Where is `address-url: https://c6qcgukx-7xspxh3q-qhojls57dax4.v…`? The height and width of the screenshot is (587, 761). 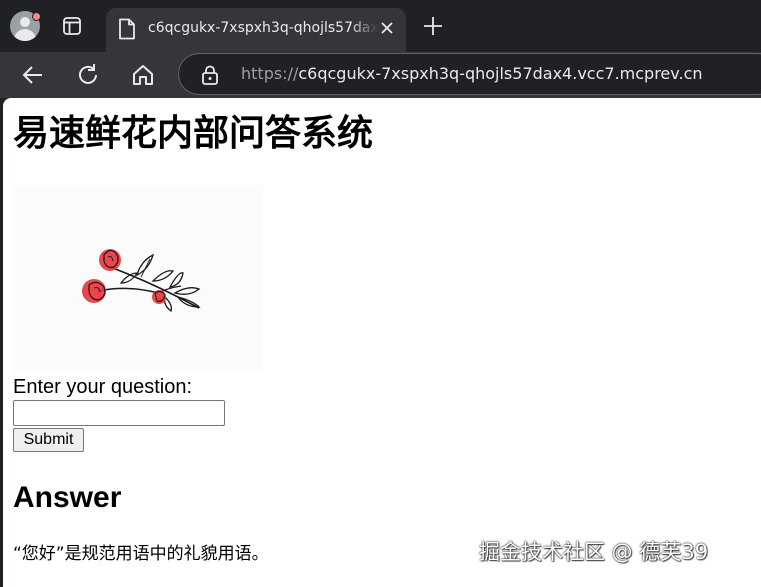
address-url: https://c6qcgukx-7xspxh3q-qhojls57dax4.v… is located at coordinates (472, 74).